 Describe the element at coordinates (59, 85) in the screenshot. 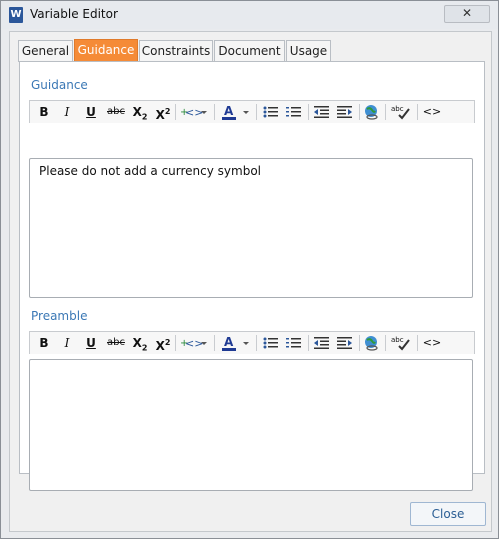

I see `guidance-label: Guidance` at that location.